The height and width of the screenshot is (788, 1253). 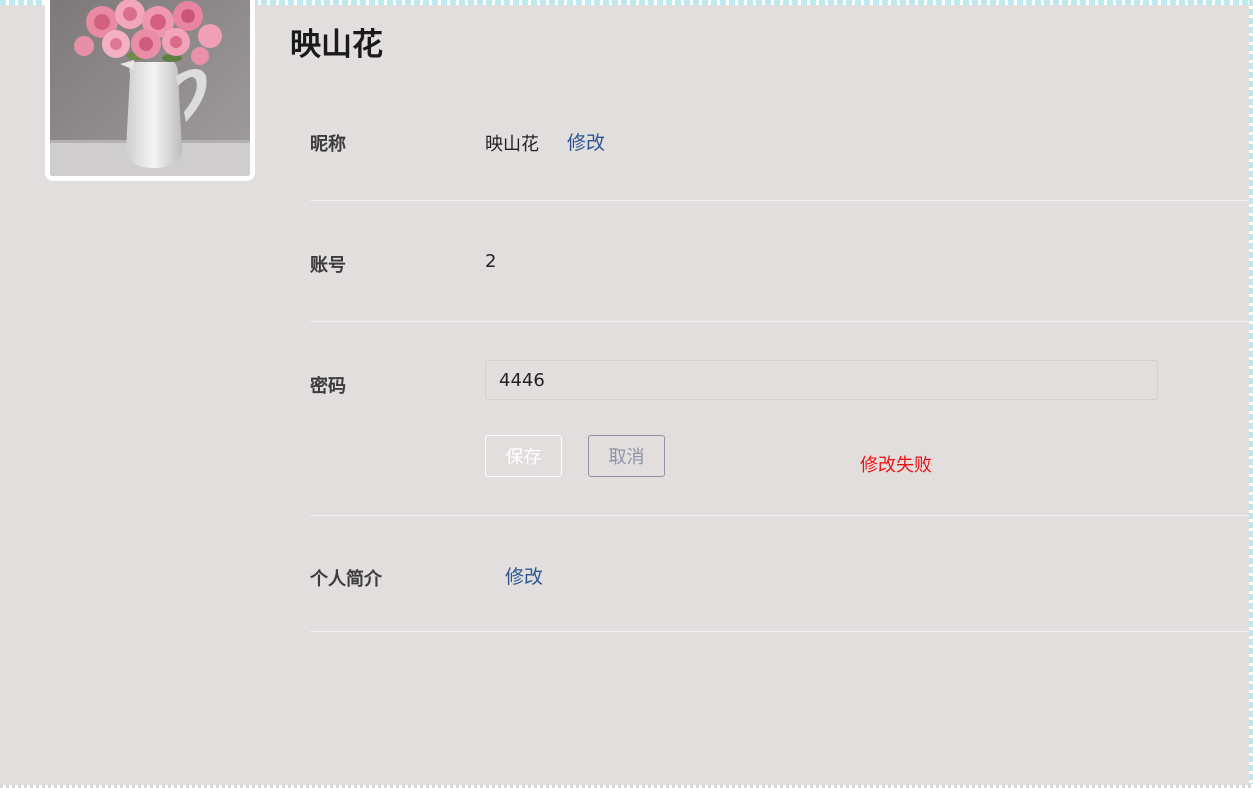 I want to click on nickname-label: 昵称, so click(x=328, y=144).